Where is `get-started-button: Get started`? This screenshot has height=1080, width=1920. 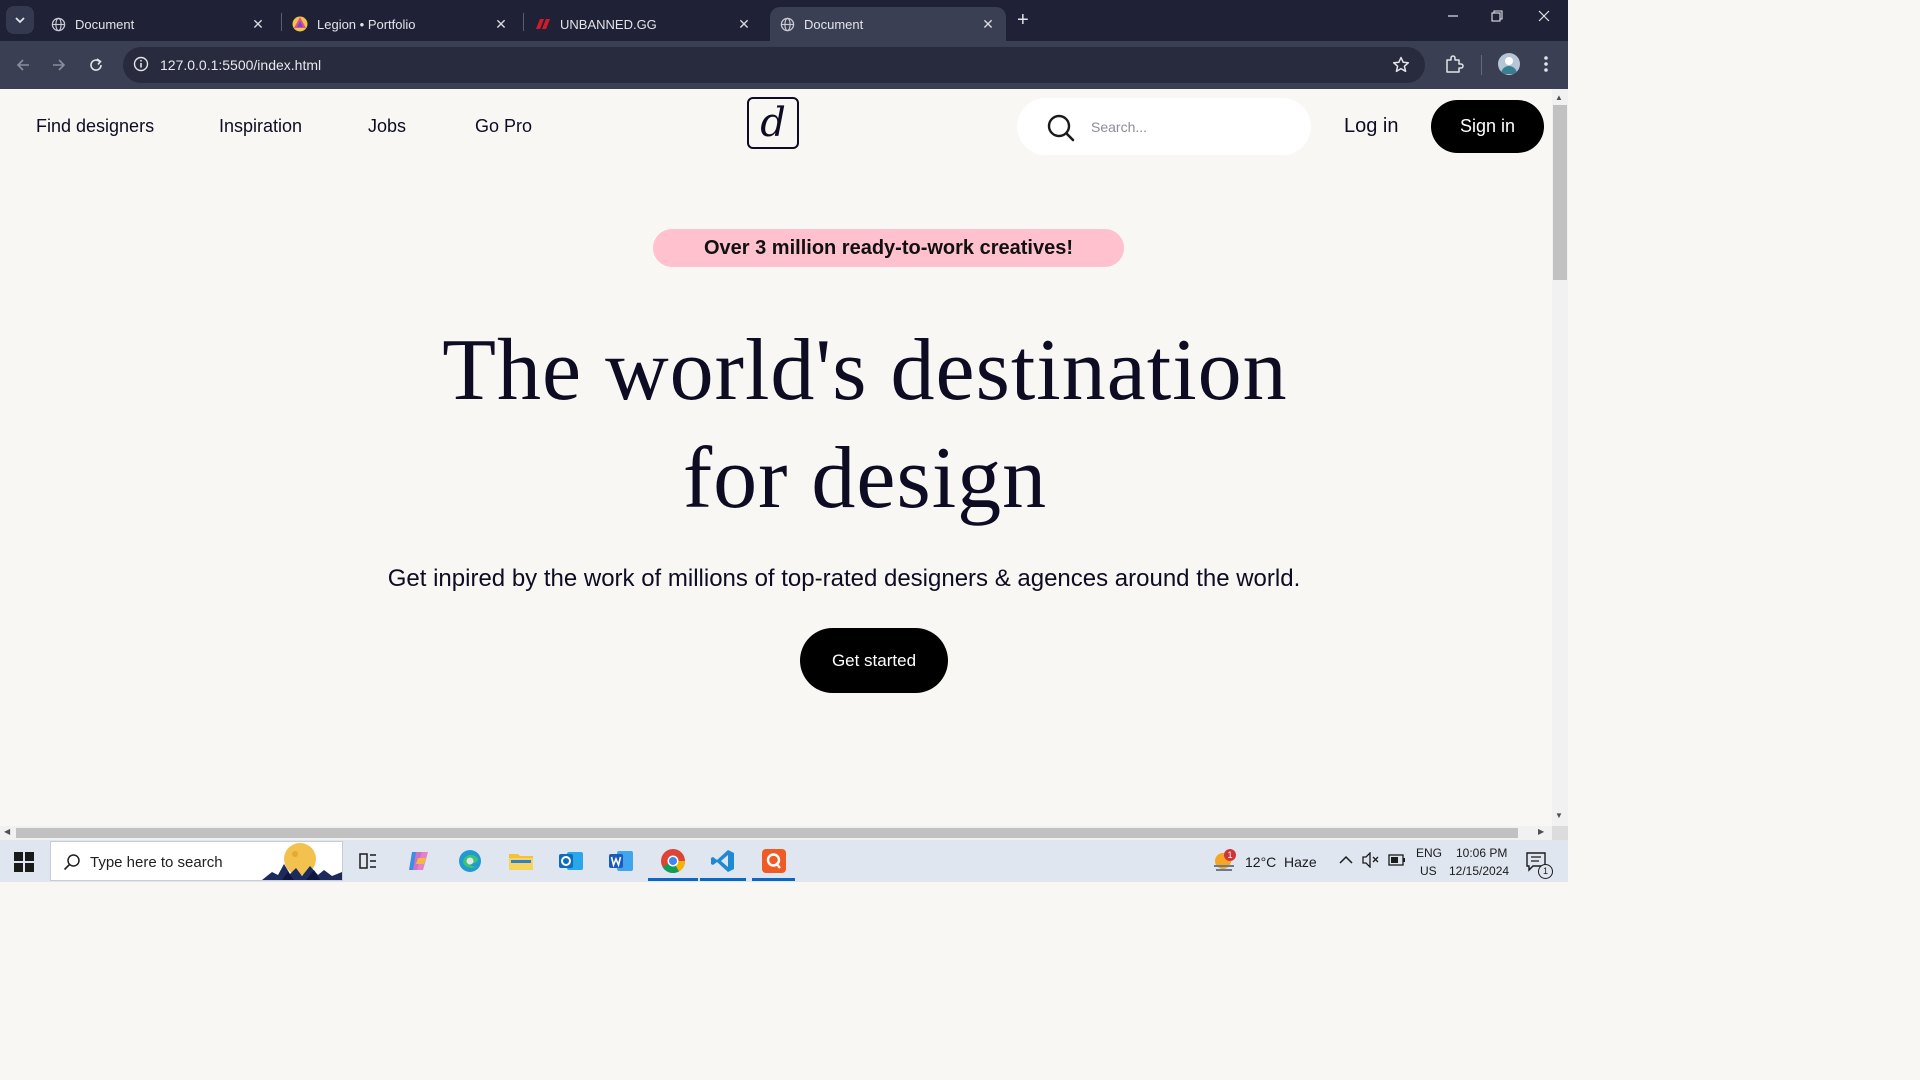
get-started-button: Get started is located at coordinates (874, 660).